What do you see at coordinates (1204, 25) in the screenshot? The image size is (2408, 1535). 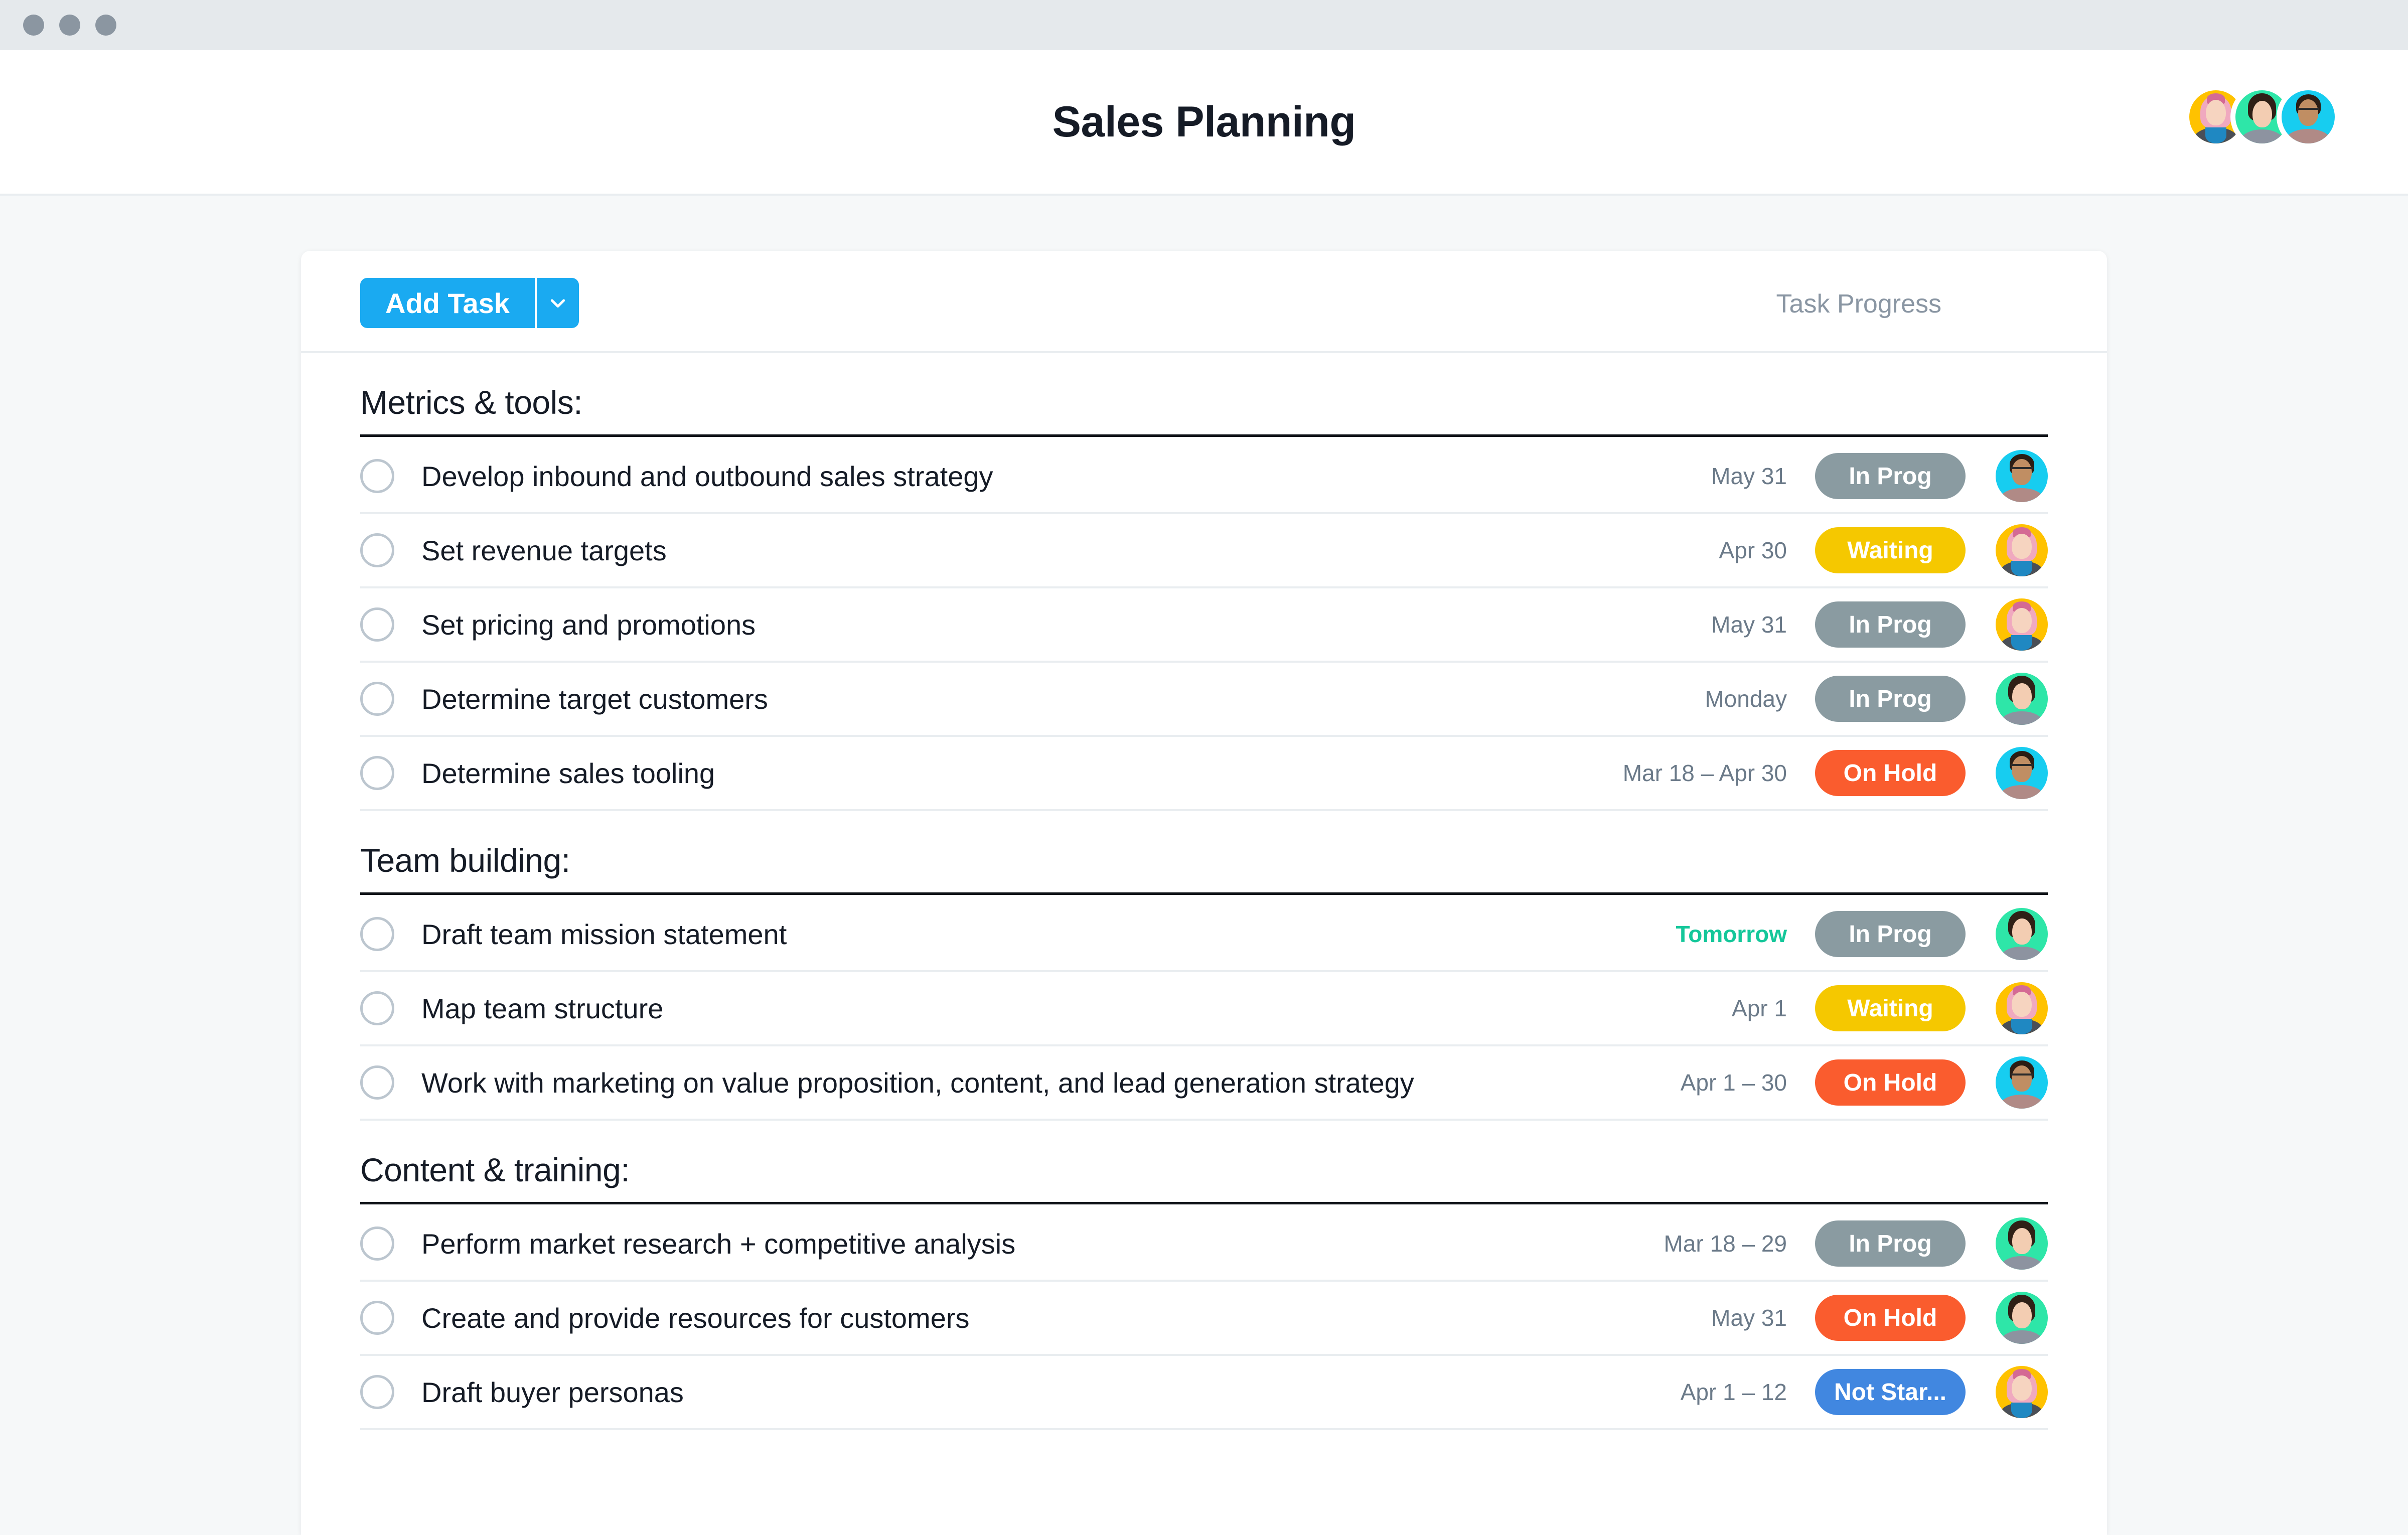 I see `window-chrome` at bounding box center [1204, 25].